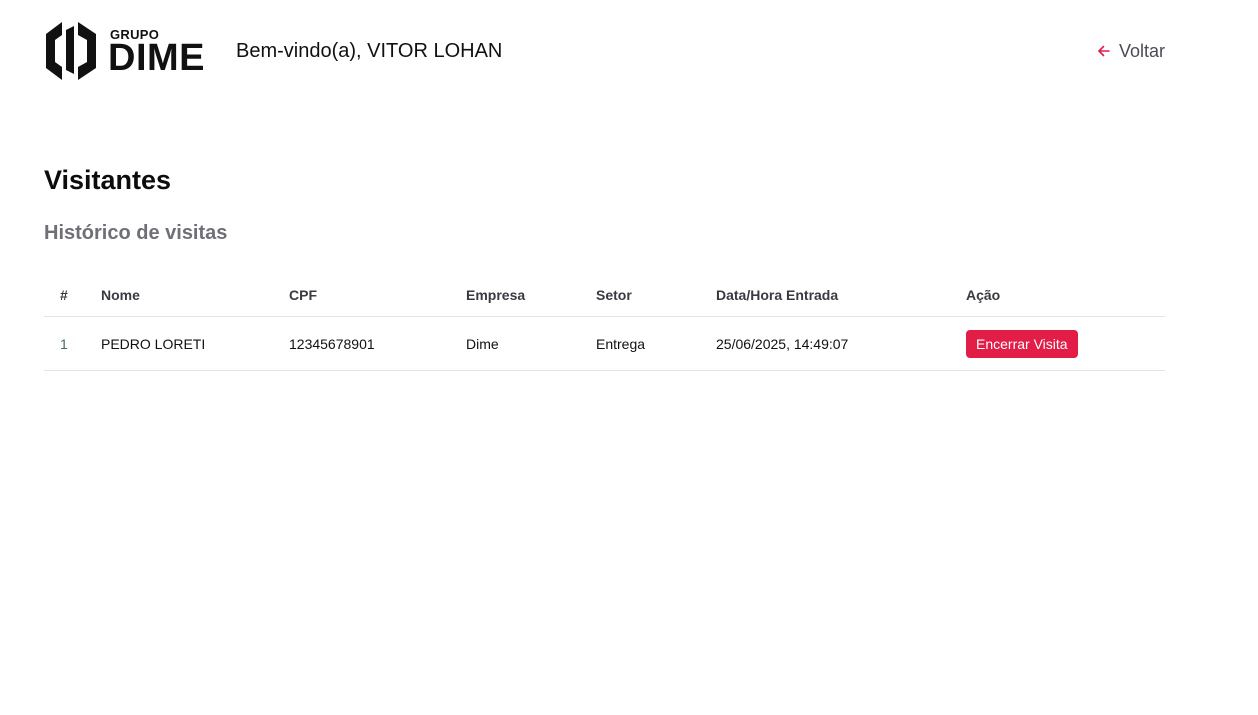 The image size is (1258, 715). What do you see at coordinates (377, 343) in the screenshot?
I see `row-cpf: 12345678901` at bounding box center [377, 343].